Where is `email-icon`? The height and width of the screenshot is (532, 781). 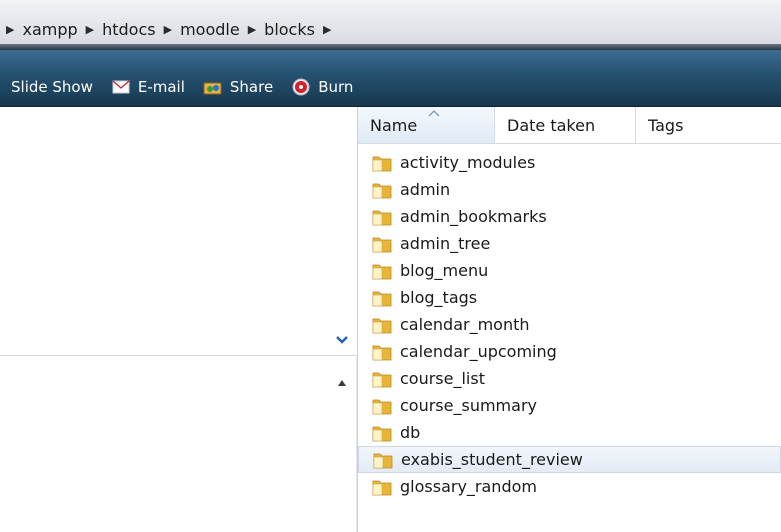 email-icon is located at coordinates (121, 87).